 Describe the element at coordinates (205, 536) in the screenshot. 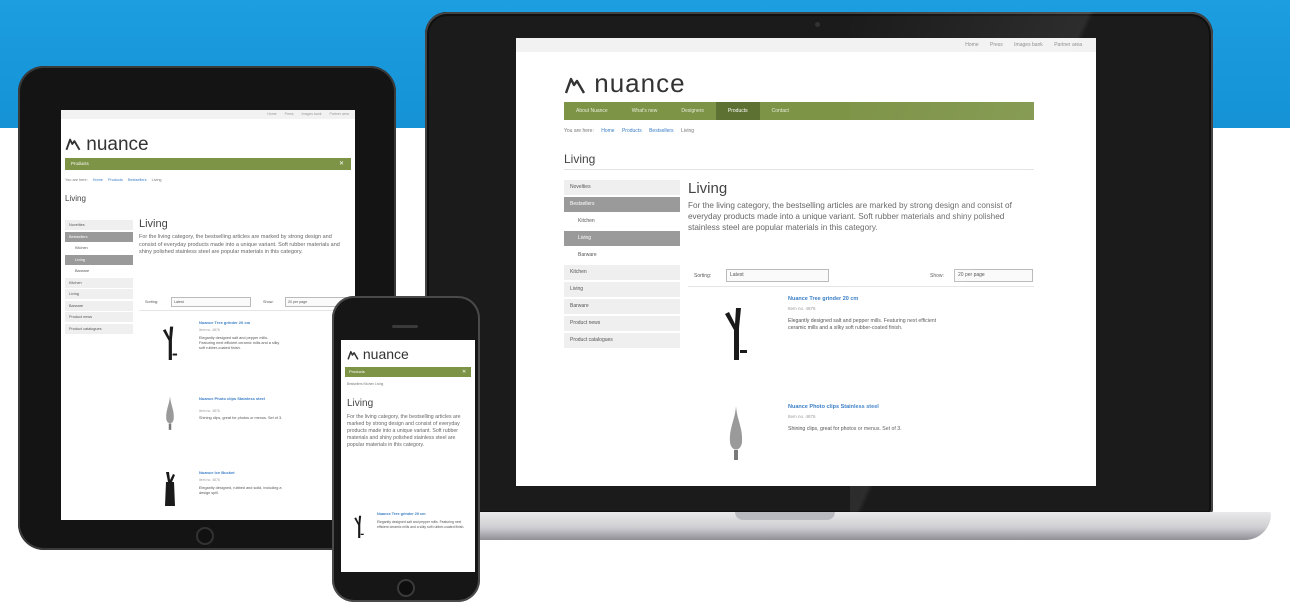

I see `tablet-home-button` at that location.